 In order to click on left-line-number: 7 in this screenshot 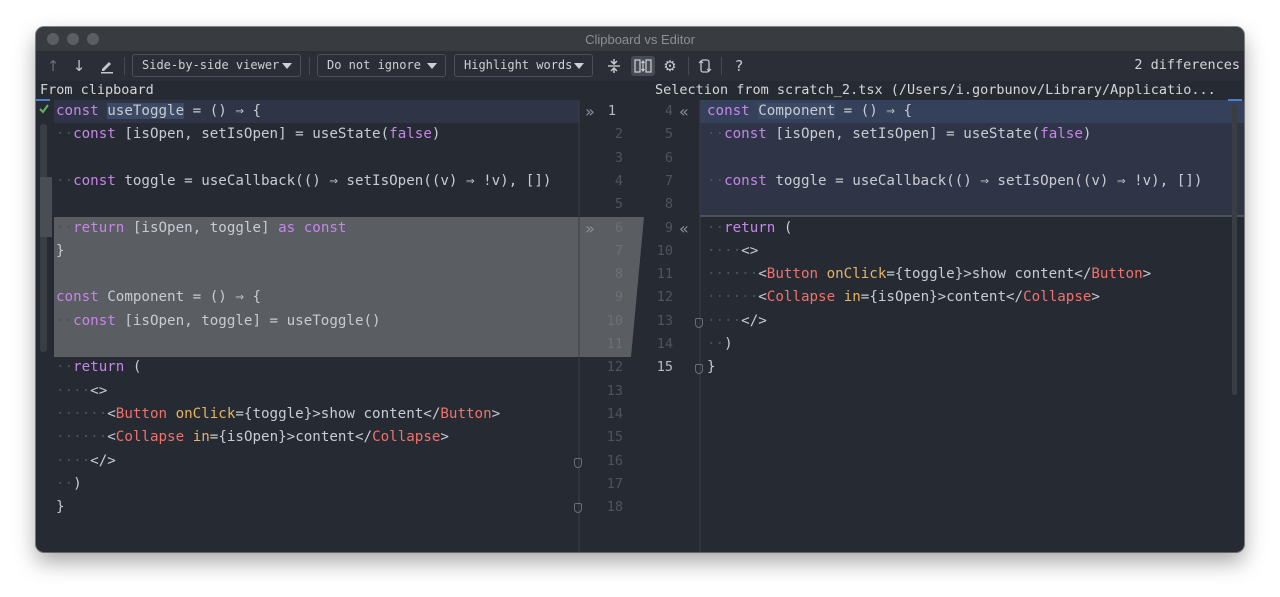, I will do `click(618, 250)`.